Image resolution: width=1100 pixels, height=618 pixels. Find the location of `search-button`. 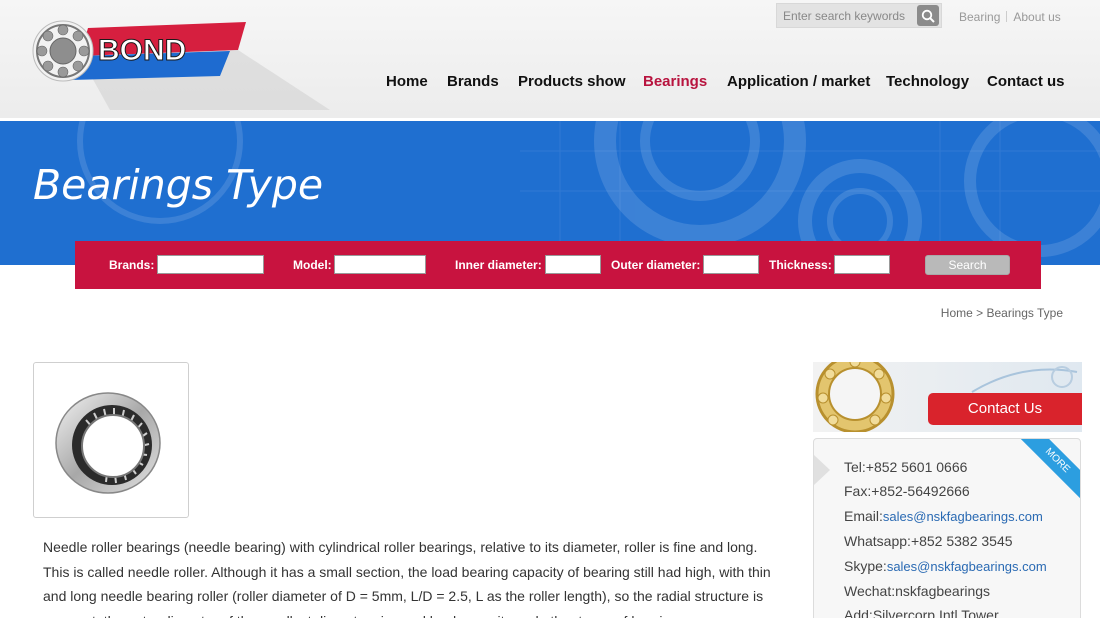

search-button is located at coordinates (928, 15).